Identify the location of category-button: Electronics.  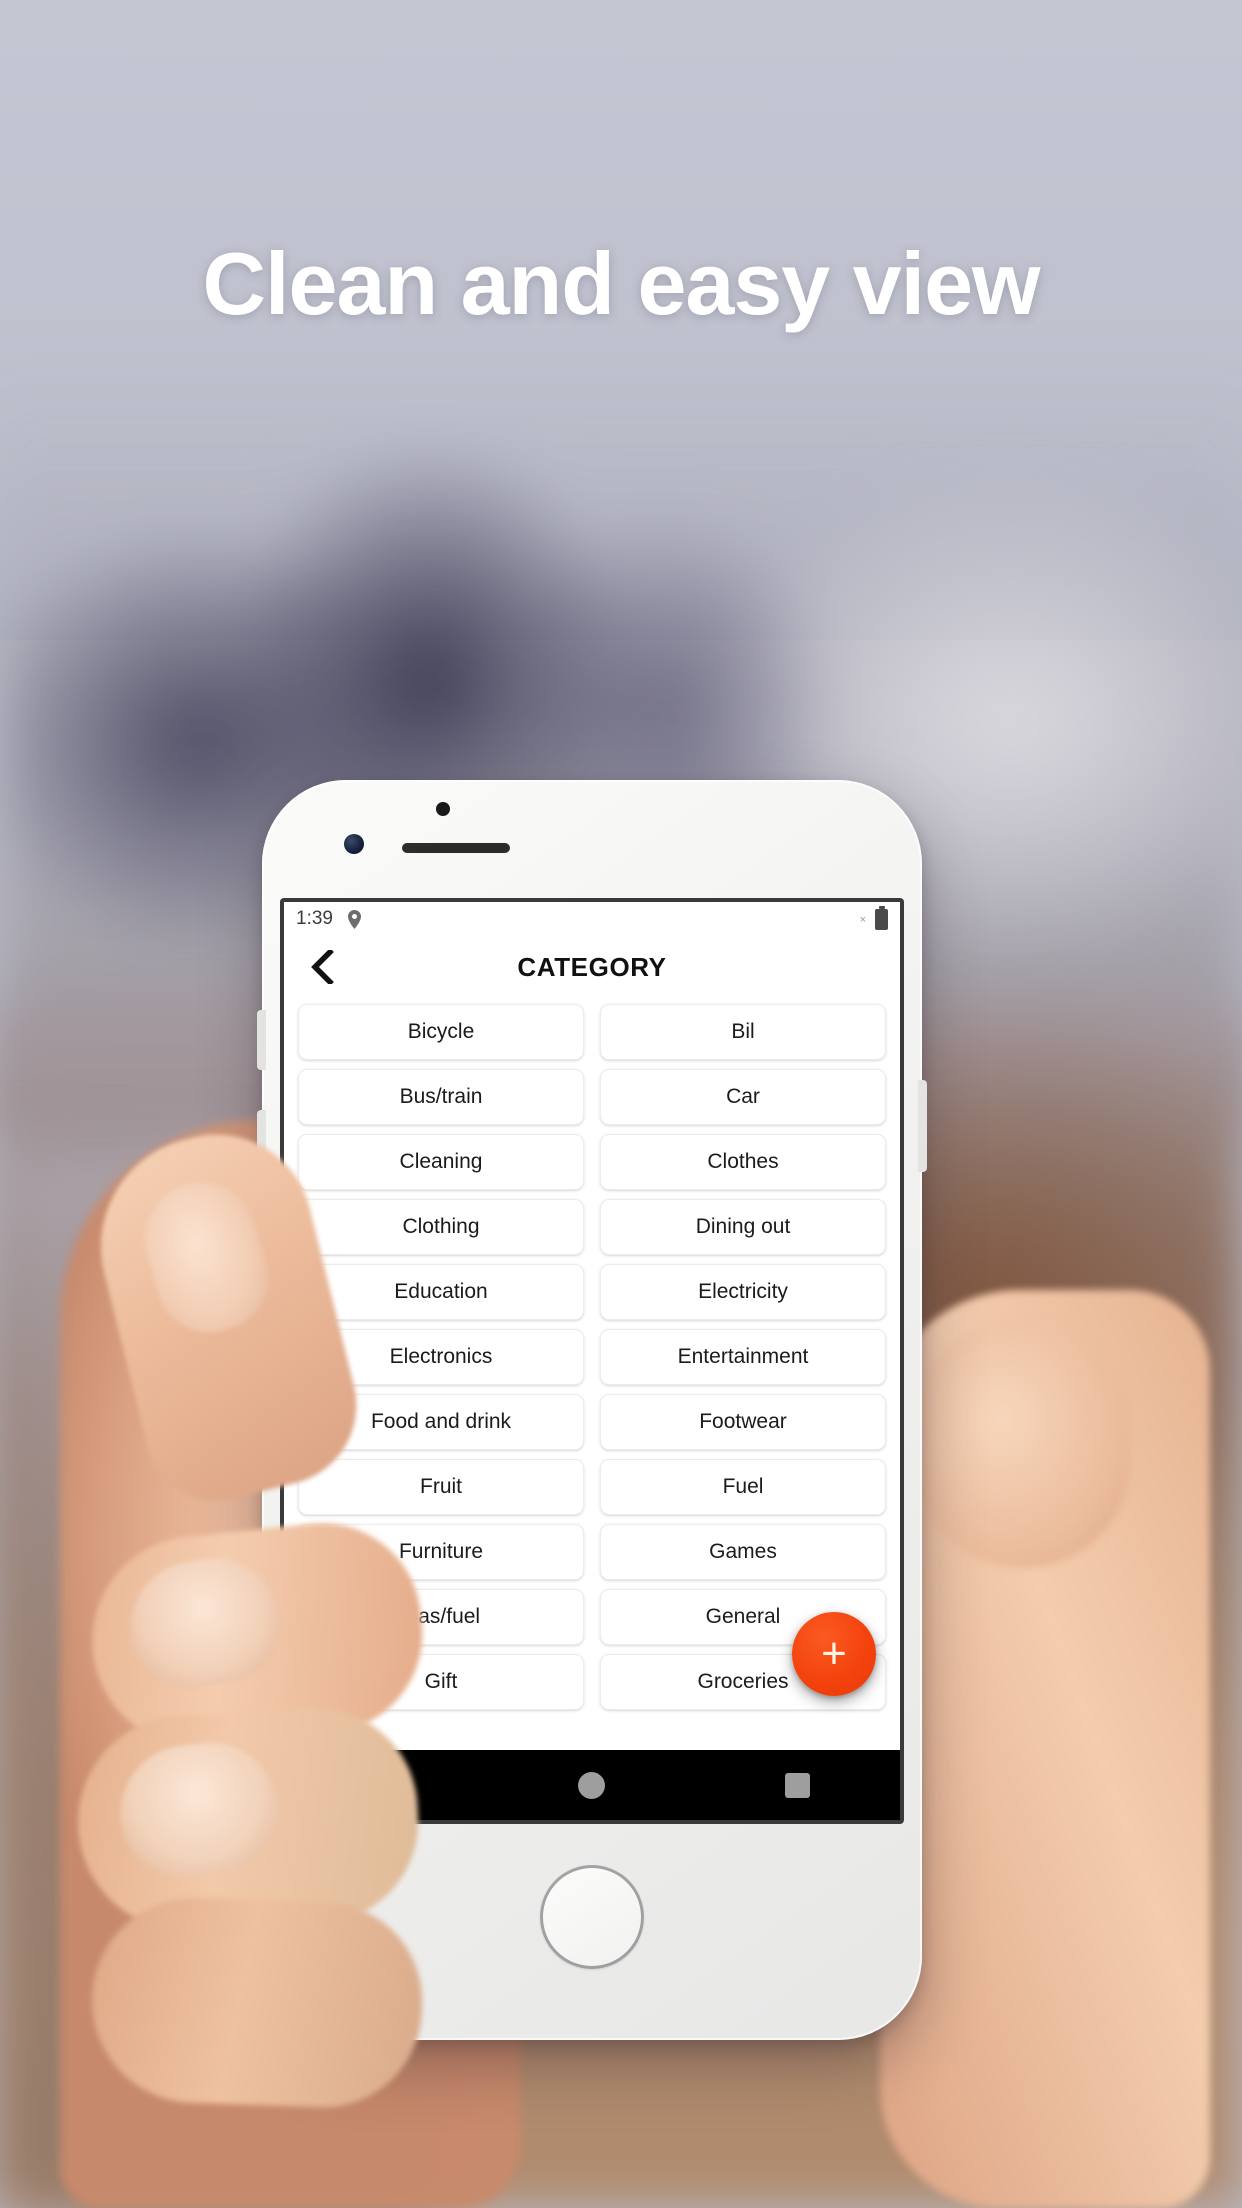
(441, 1357).